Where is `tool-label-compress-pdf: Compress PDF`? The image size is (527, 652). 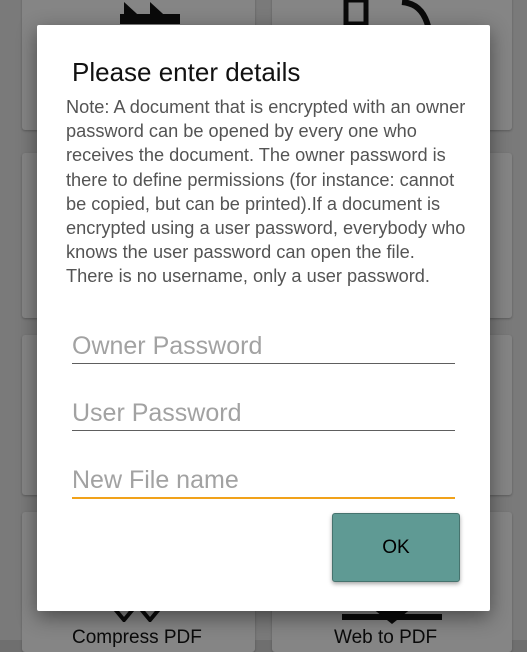 tool-label-compress-pdf: Compress PDF is located at coordinates (137, 637).